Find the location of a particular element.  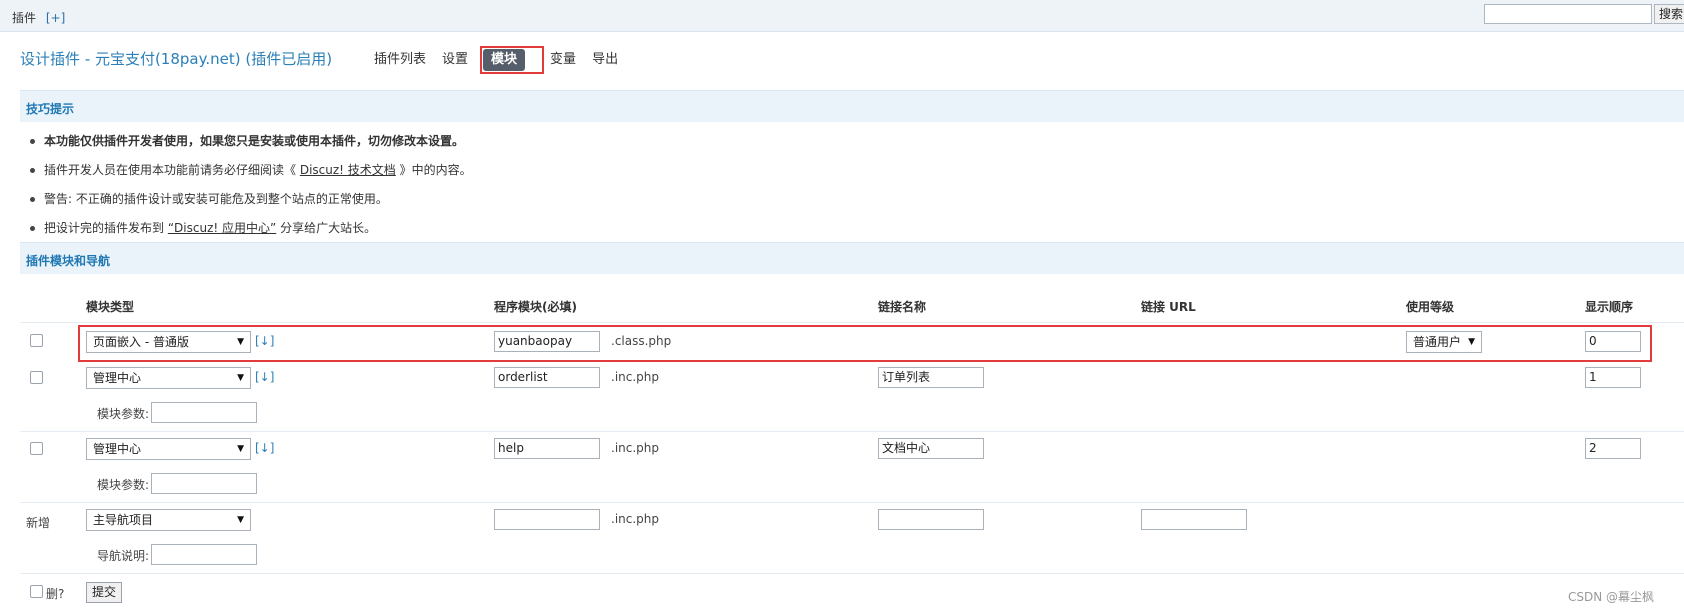

top-bar: 插件 [+] 搜索 is located at coordinates (842, 16).